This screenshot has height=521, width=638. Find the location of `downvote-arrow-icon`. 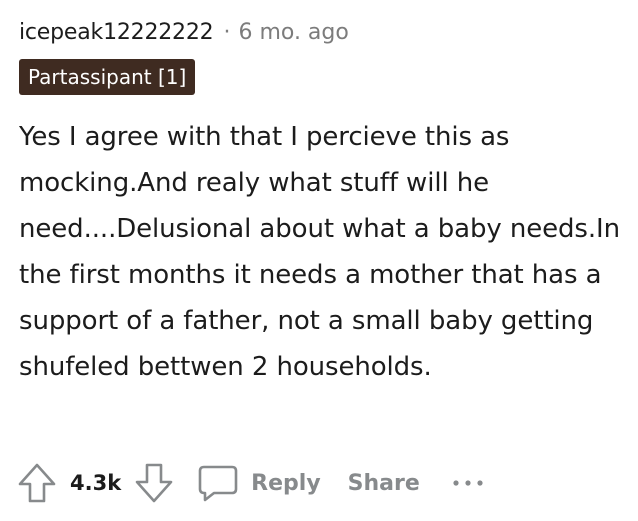

downvote-arrow-icon is located at coordinates (154, 483).